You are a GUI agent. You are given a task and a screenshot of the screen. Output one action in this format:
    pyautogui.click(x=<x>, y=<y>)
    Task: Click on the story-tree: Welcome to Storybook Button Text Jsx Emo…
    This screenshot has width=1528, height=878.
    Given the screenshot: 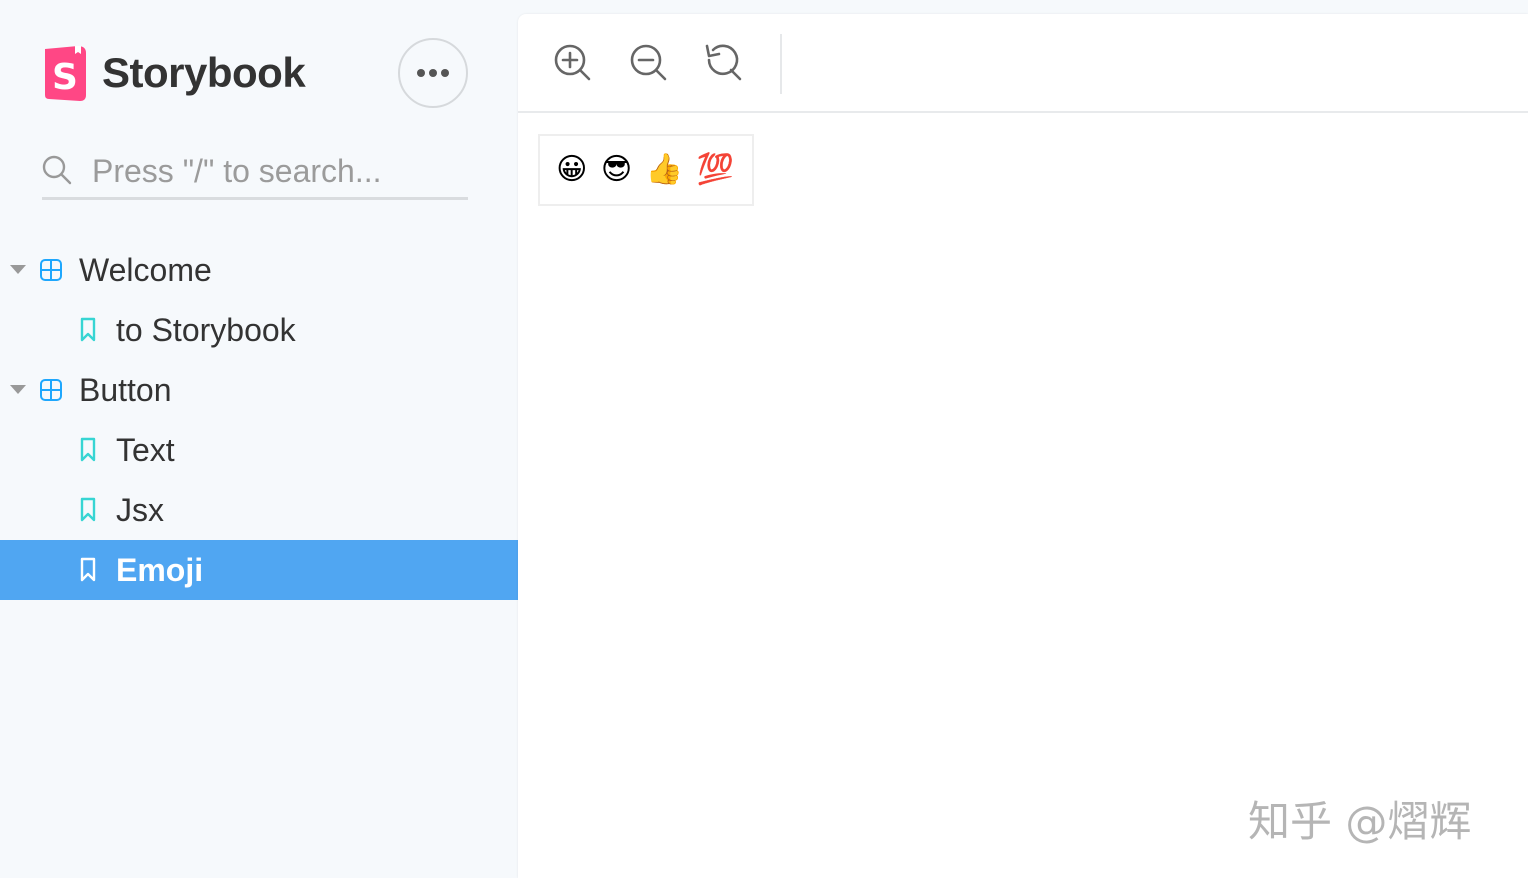 What is the action you would take?
    pyautogui.click(x=259, y=420)
    